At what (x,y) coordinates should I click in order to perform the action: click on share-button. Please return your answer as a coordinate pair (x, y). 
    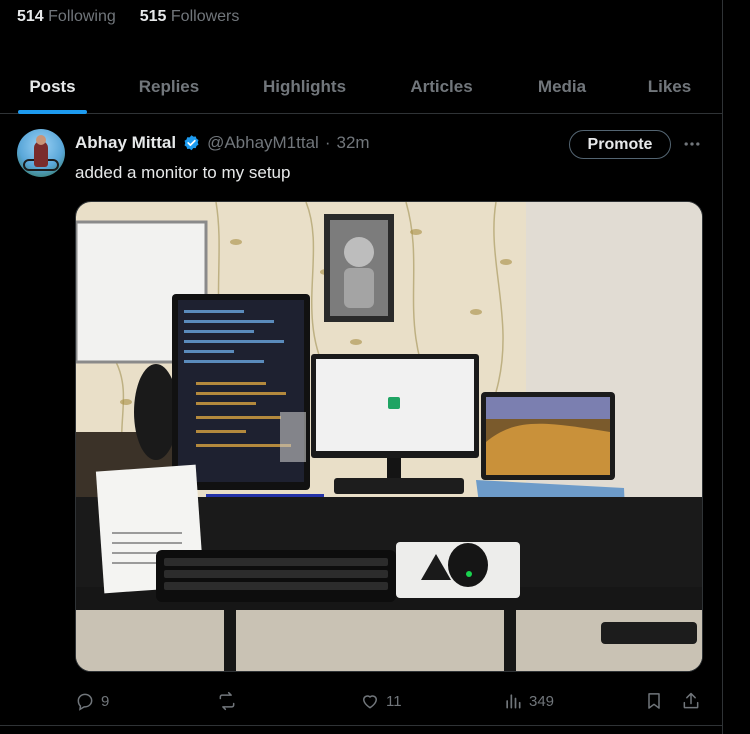
    Looking at the image, I should click on (691, 701).